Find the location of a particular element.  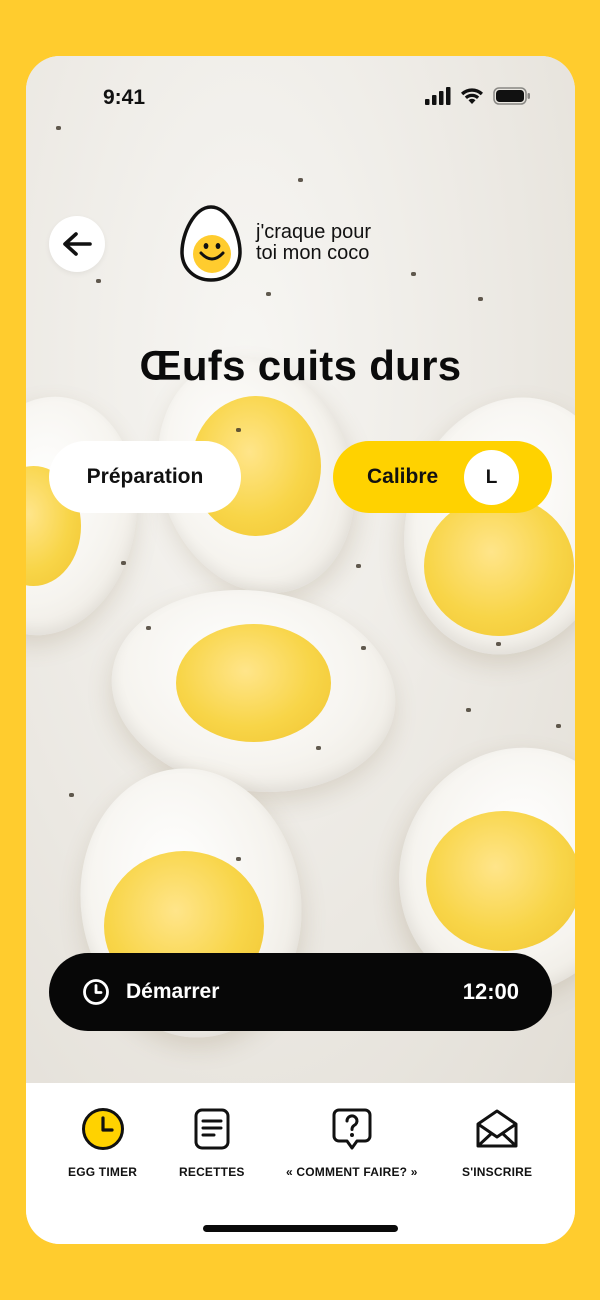

brand-logo: j'craque pour toi mon coco is located at coordinates (302, 243).